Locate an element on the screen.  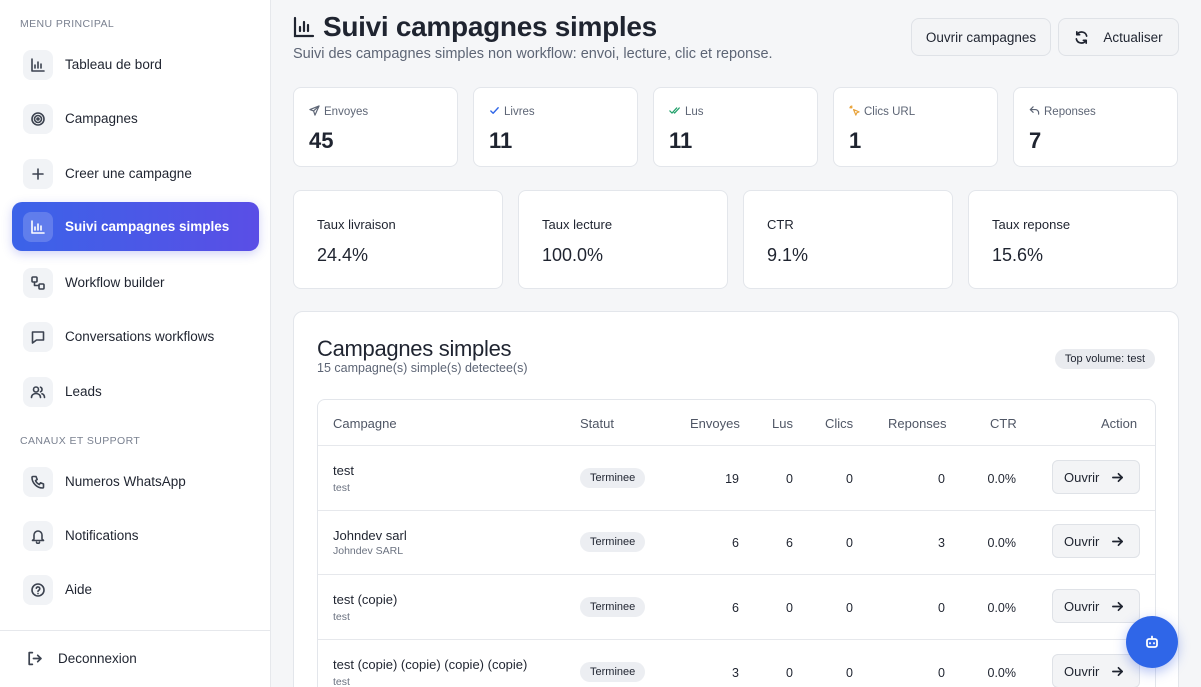
cell-envoyes: 3 is located at coordinates (735, 673).